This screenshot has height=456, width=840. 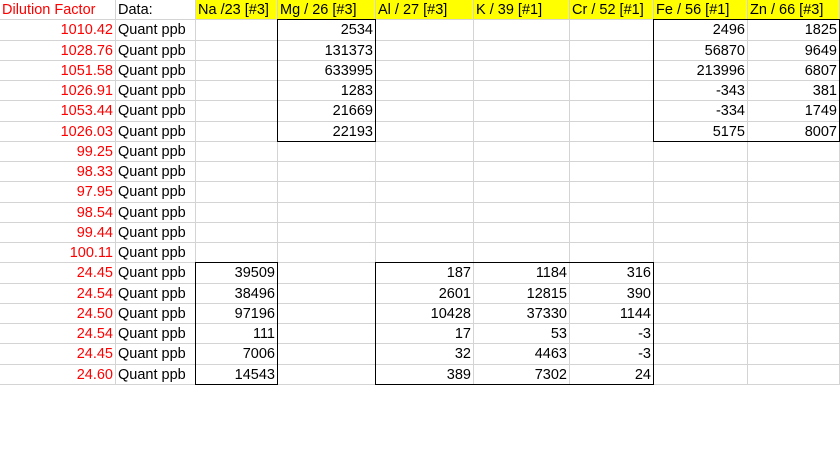 I want to click on value-cell: 316, so click(x=612, y=273).